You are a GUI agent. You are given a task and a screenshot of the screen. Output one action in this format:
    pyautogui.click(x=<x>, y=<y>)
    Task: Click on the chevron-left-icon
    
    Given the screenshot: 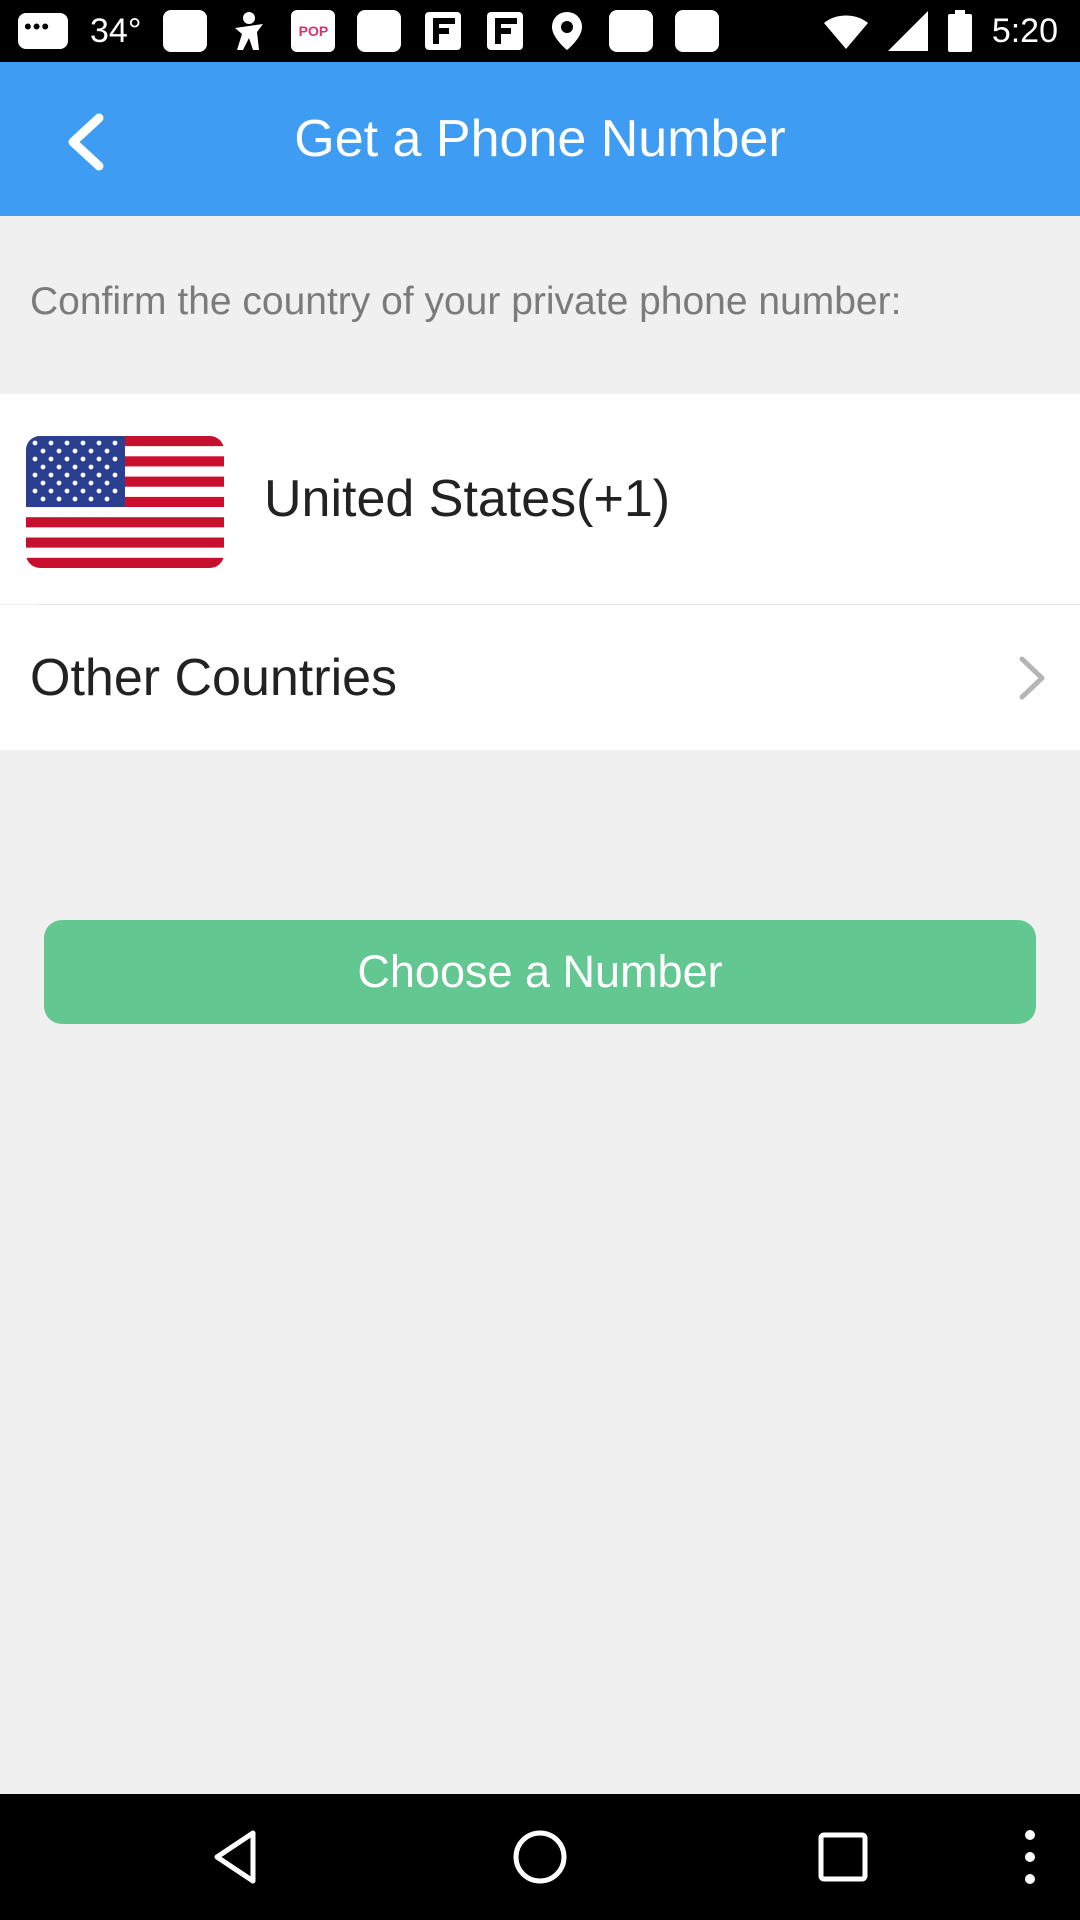 What is the action you would take?
    pyautogui.click(x=86, y=142)
    